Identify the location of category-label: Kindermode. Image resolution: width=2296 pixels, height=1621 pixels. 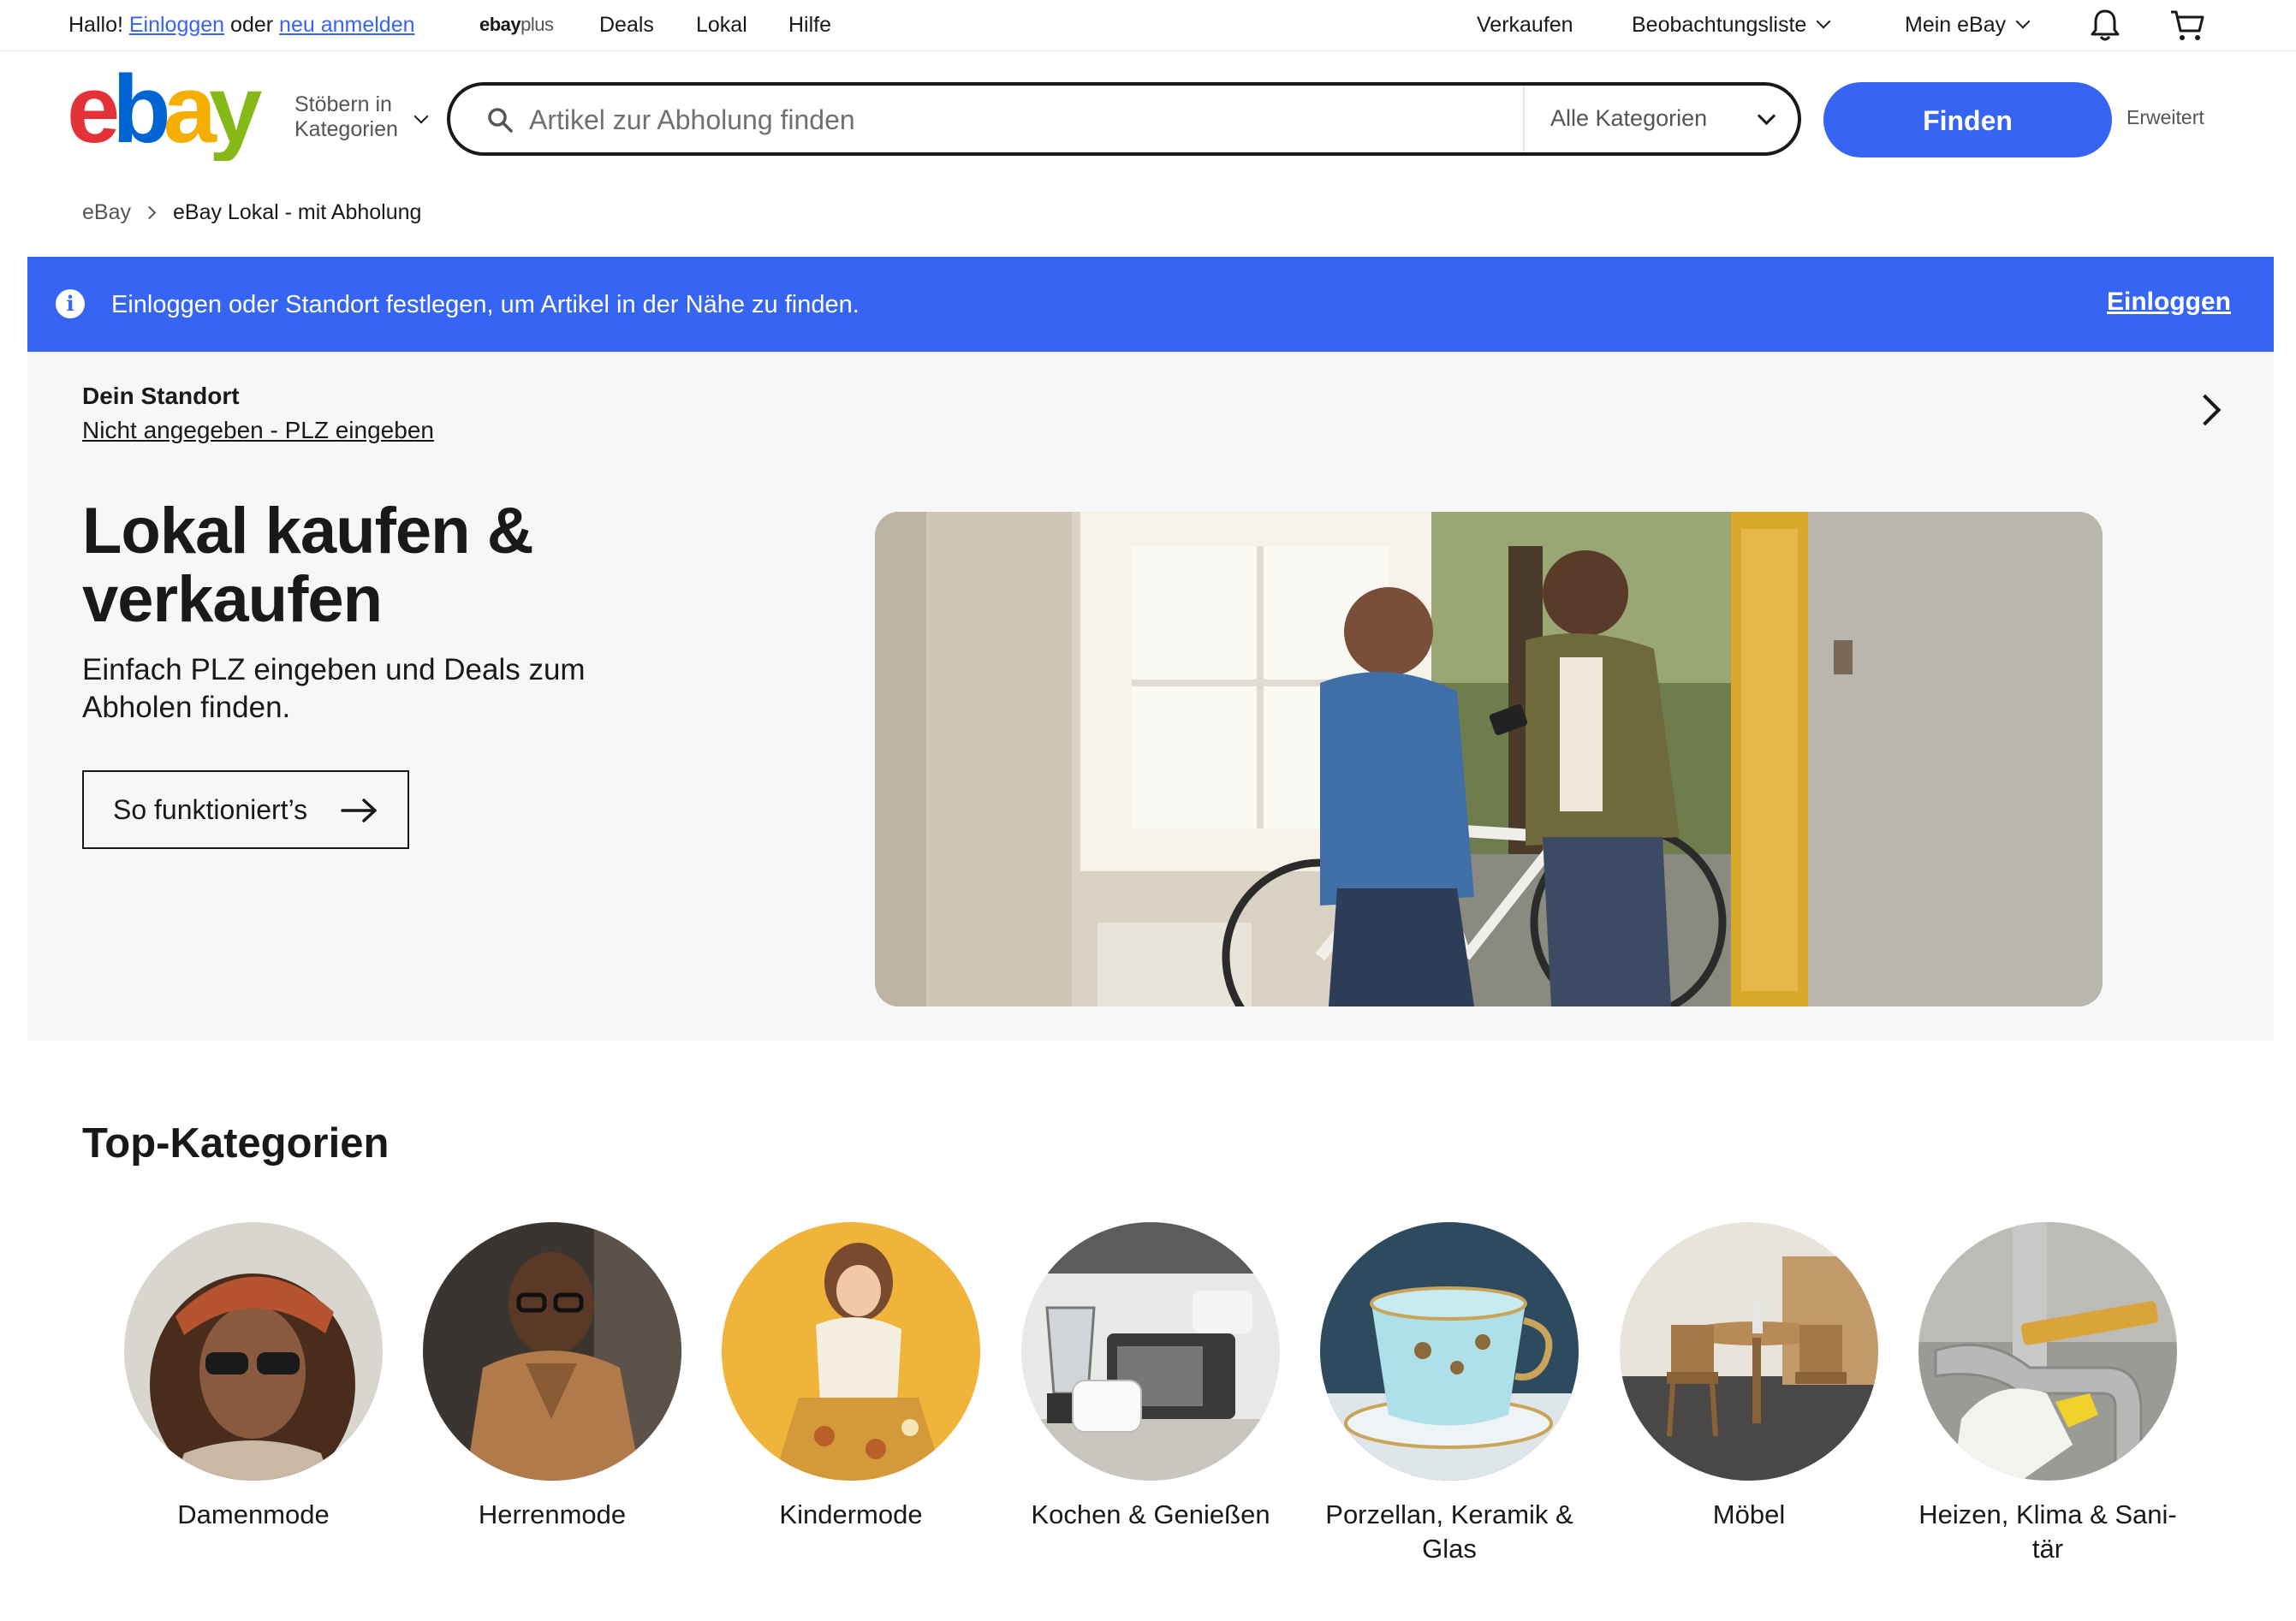
(851, 1514).